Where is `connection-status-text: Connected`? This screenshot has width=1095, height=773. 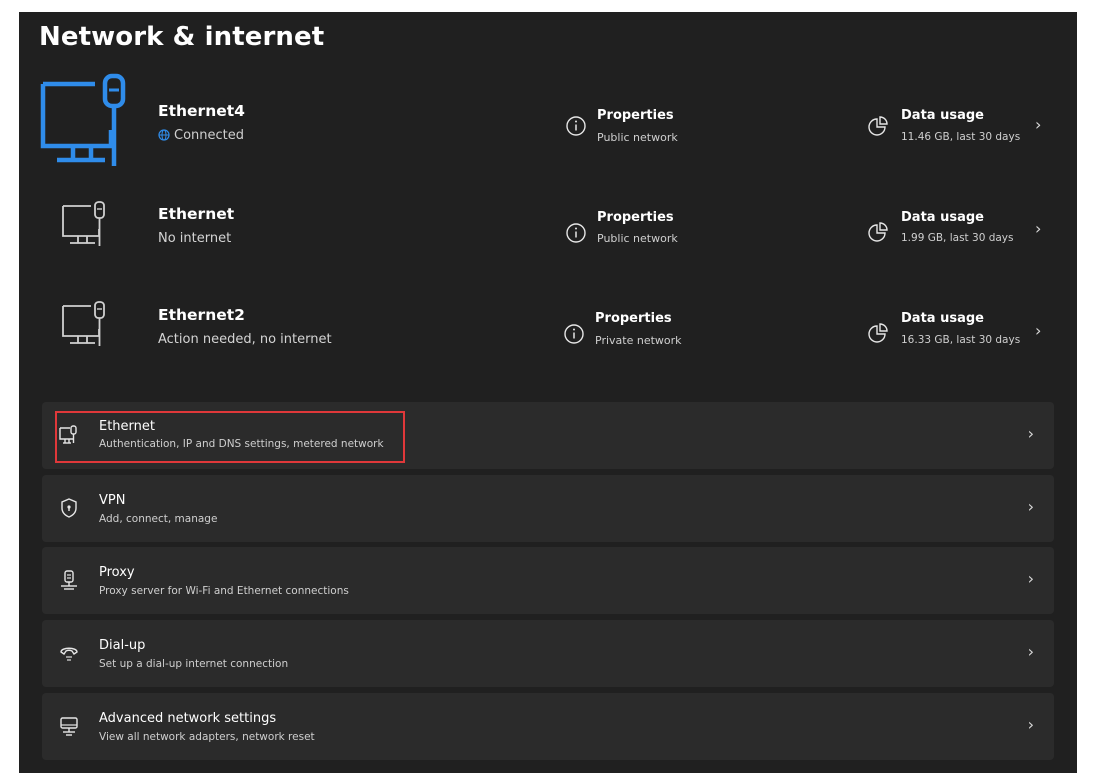 connection-status-text: Connected is located at coordinates (209, 135).